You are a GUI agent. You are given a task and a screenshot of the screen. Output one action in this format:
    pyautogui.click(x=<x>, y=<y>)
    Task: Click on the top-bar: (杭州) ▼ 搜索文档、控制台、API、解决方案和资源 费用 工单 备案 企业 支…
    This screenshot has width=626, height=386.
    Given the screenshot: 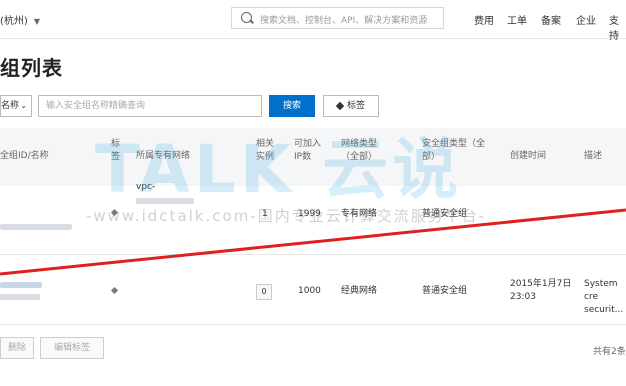 What is the action you would take?
    pyautogui.click(x=313, y=21)
    